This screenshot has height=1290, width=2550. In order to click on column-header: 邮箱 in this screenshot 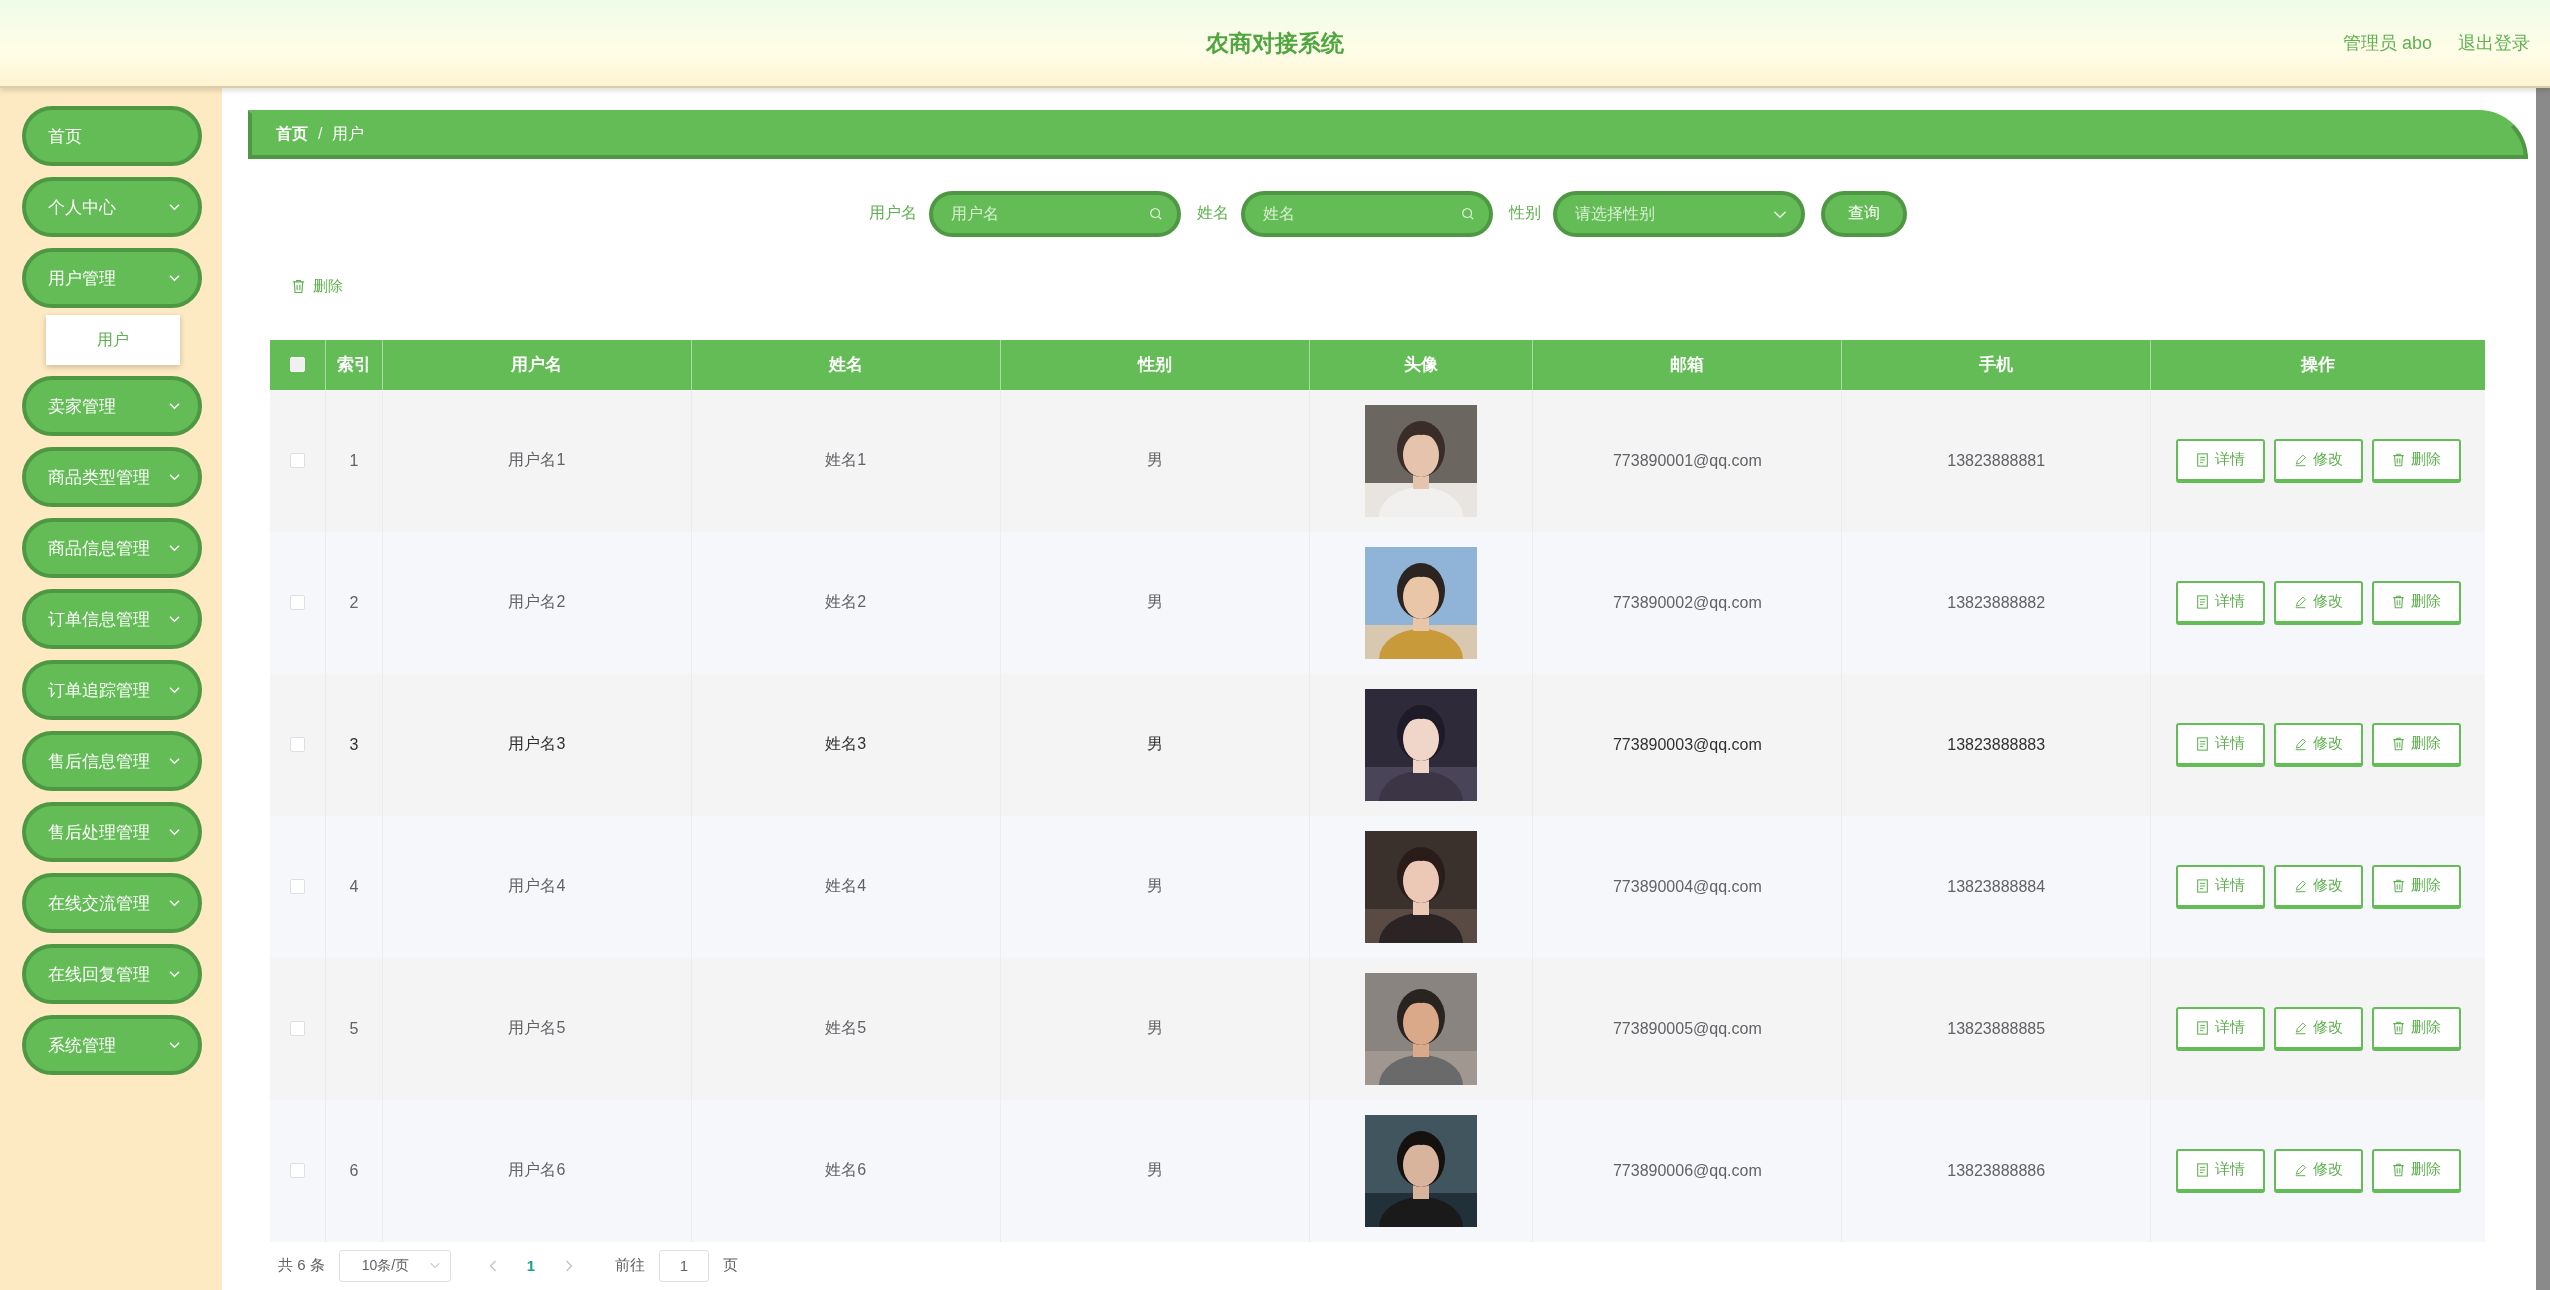, I will do `click(1688, 364)`.